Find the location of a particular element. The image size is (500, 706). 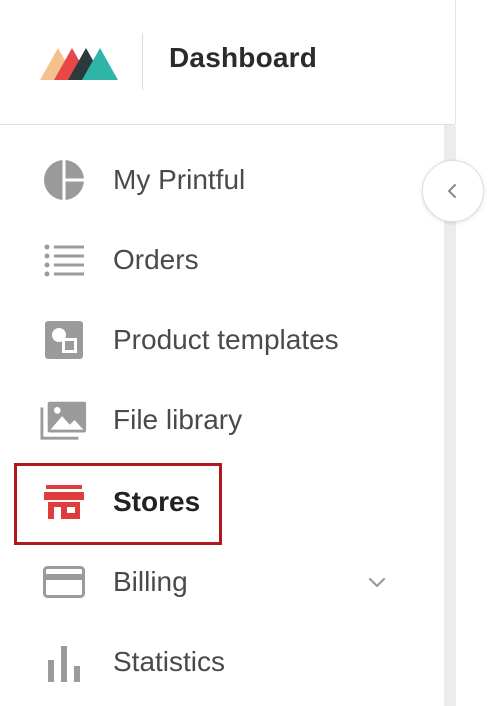

header-divider is located at coordinates (142, 61).